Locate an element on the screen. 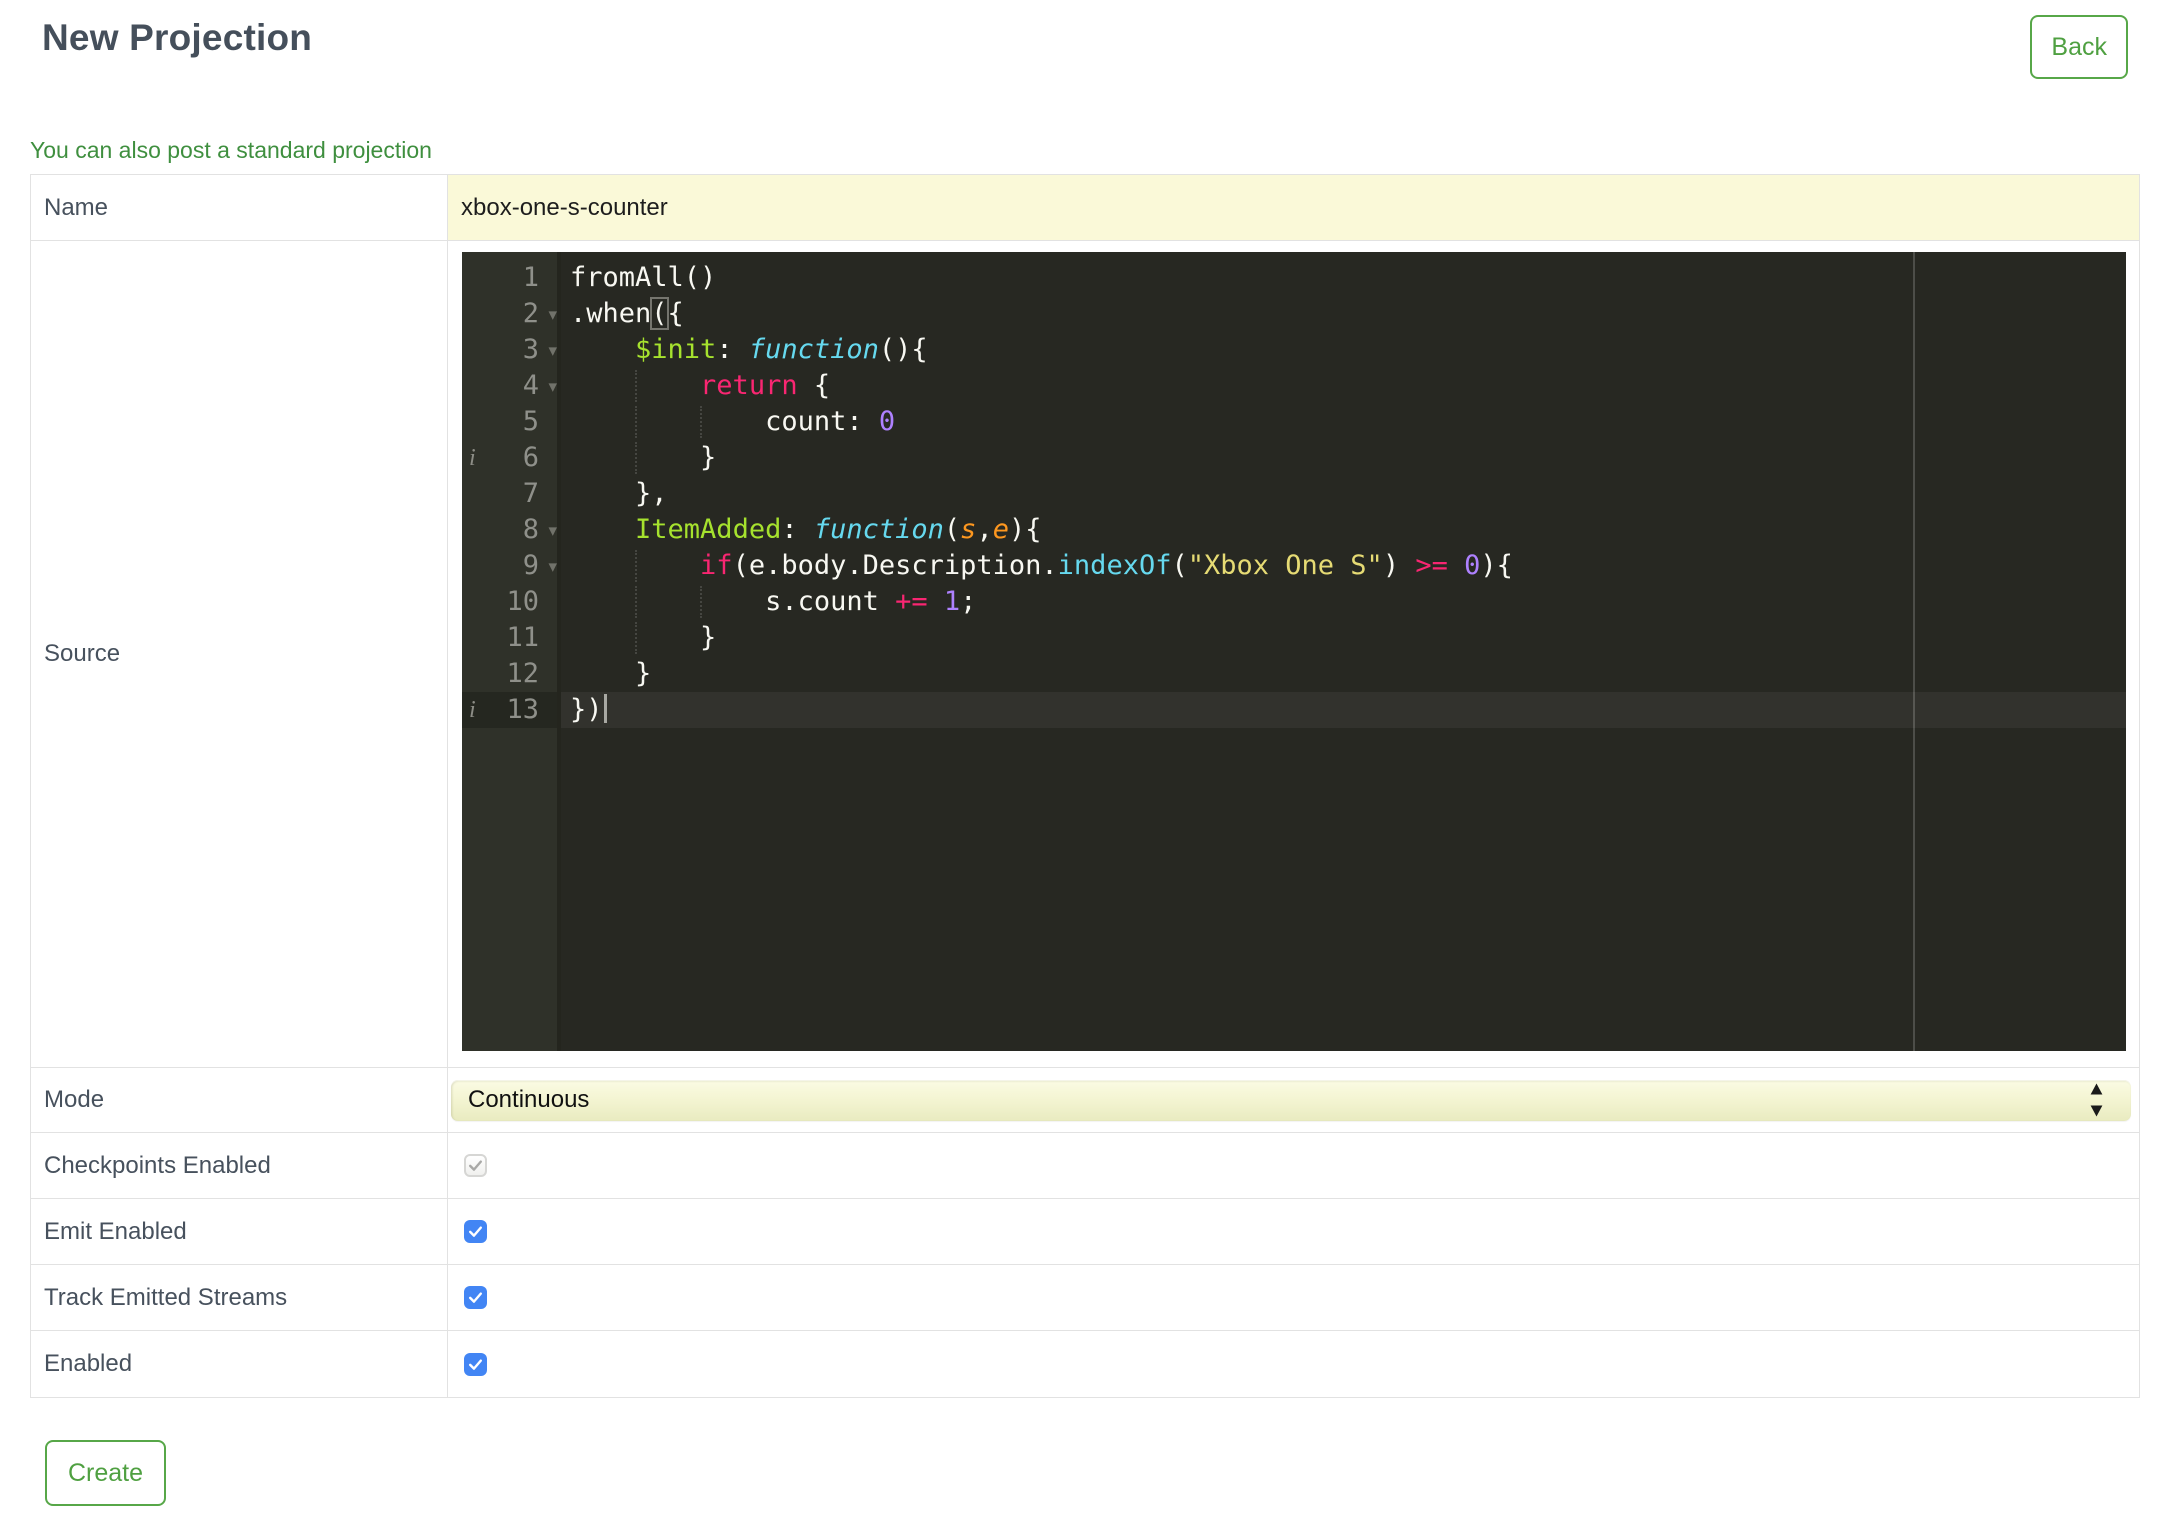 The width and height of the screenshot is (2166, 1513). checkpoints-enabled-checkbox is located at coordinates (475, 1165).